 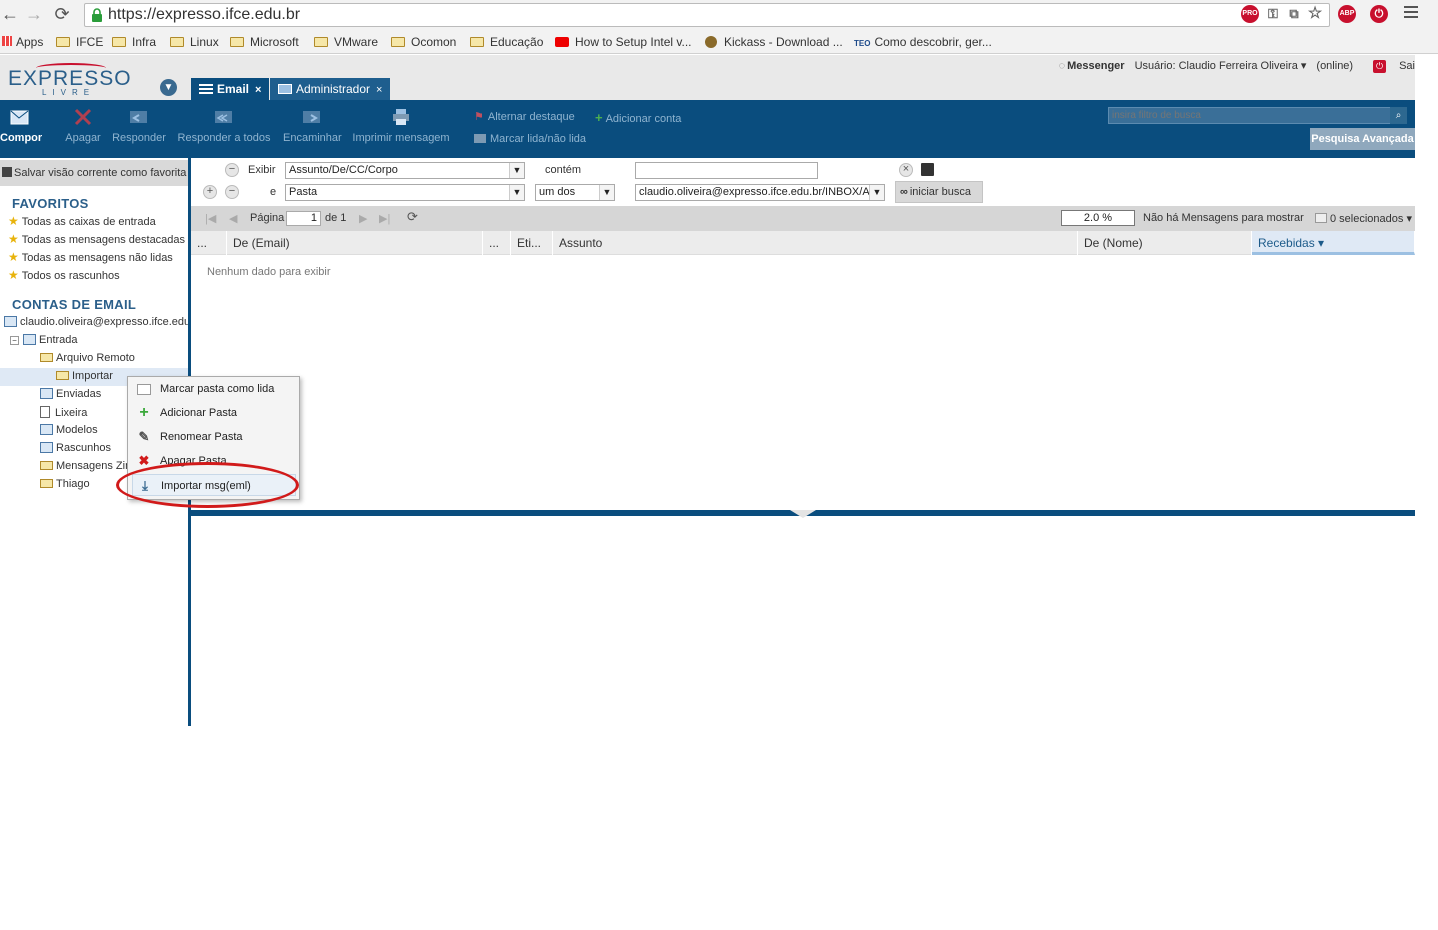 What do you see at coordinates (524, 116) in the screenshot?
I see `toggle-flag-button: ⚑ Alternar destaque` at bounding box center [524, 116].